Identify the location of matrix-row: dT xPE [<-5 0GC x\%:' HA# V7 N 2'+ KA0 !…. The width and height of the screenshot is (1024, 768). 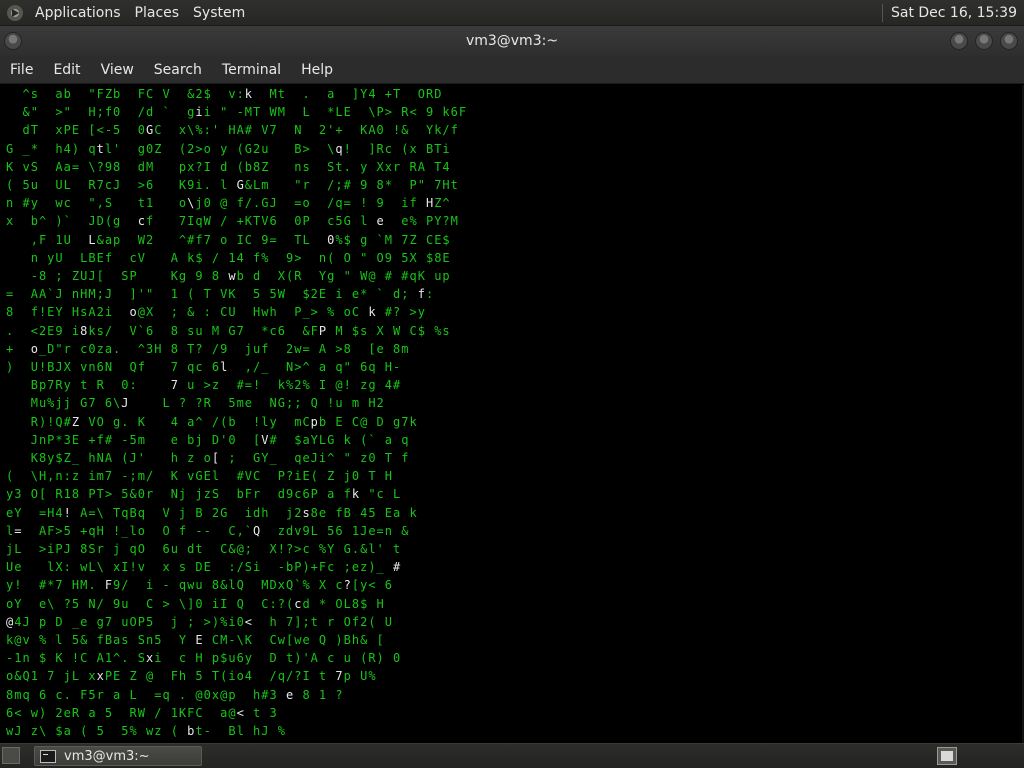
(240, 130).